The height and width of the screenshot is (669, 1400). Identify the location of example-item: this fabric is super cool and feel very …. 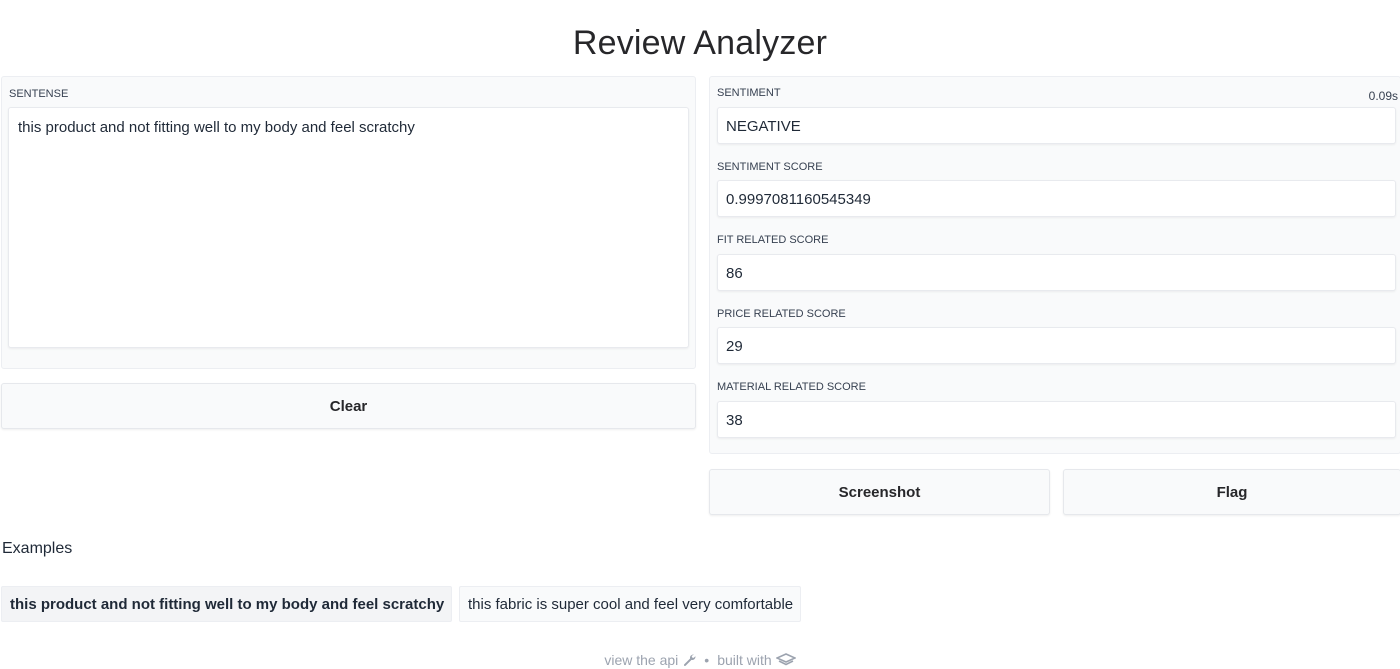
(630, 604).